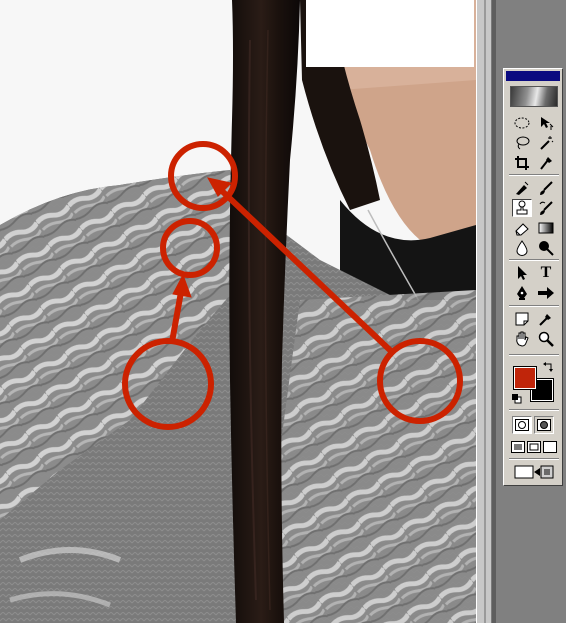 This screenshot has height=623, width=566. Describe the element at coordinates (546, 188) in the screenshot. I see `paintbrush-tool-icon` at that location.